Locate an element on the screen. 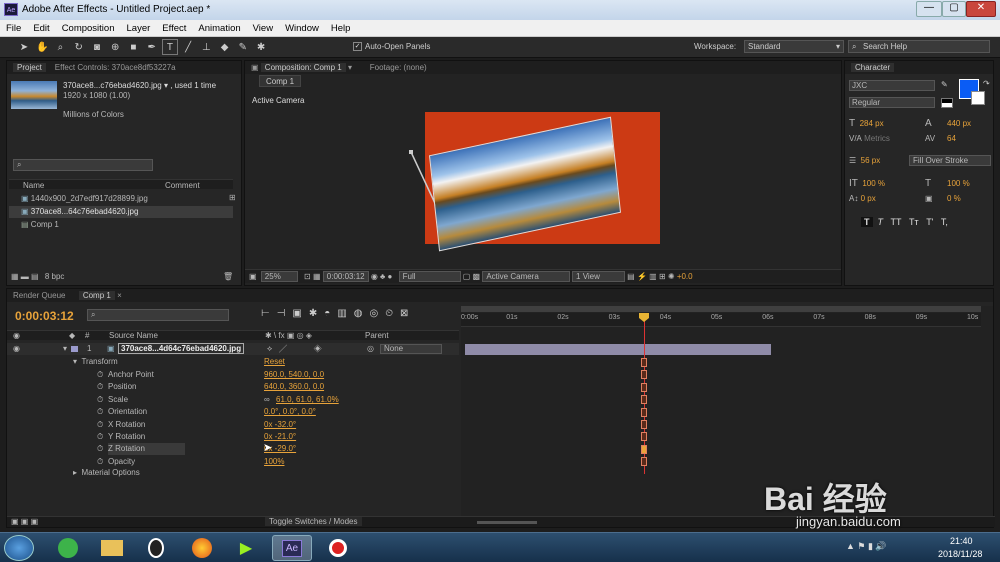  taskbar-app-recorder is located at coordinates (338, 548).